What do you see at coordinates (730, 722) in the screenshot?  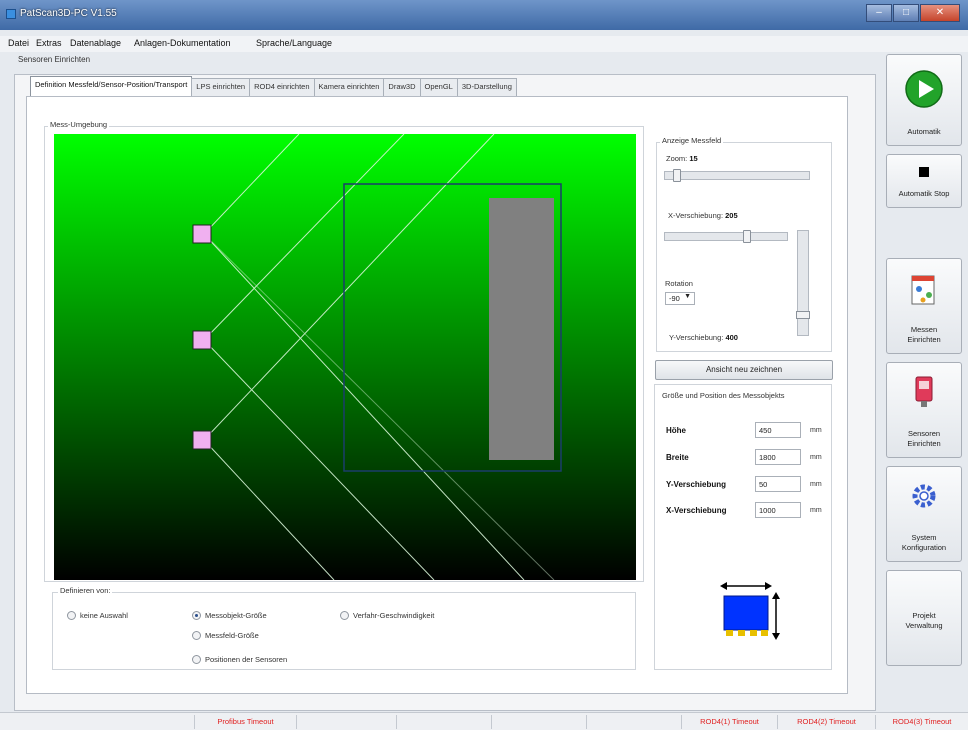 I see `status-rod4-1: ROD4(1) Timeout` at bounding box center [730, 722].